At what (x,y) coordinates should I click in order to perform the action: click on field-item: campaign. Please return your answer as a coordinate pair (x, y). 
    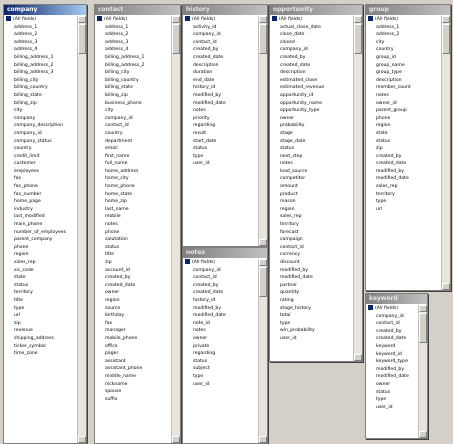
    Looking at the image, I should click on (311, 240).